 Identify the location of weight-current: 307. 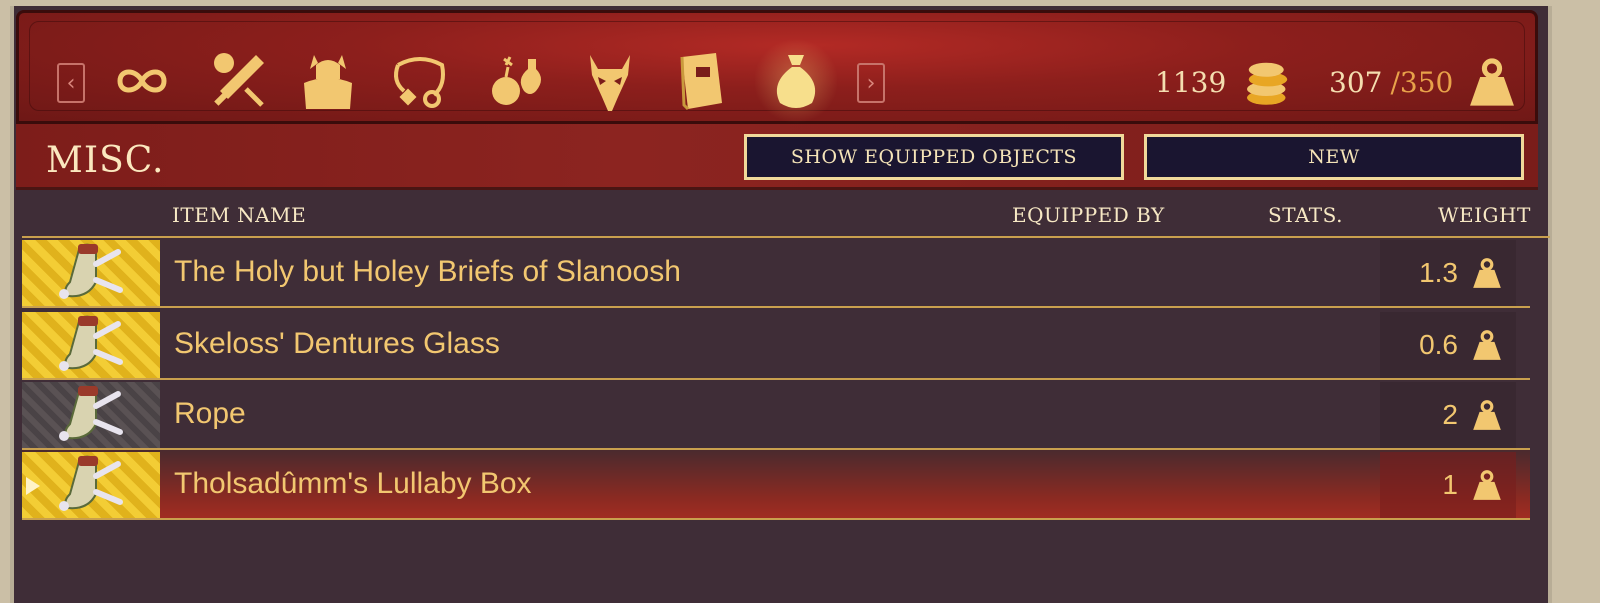
(1356, 82).